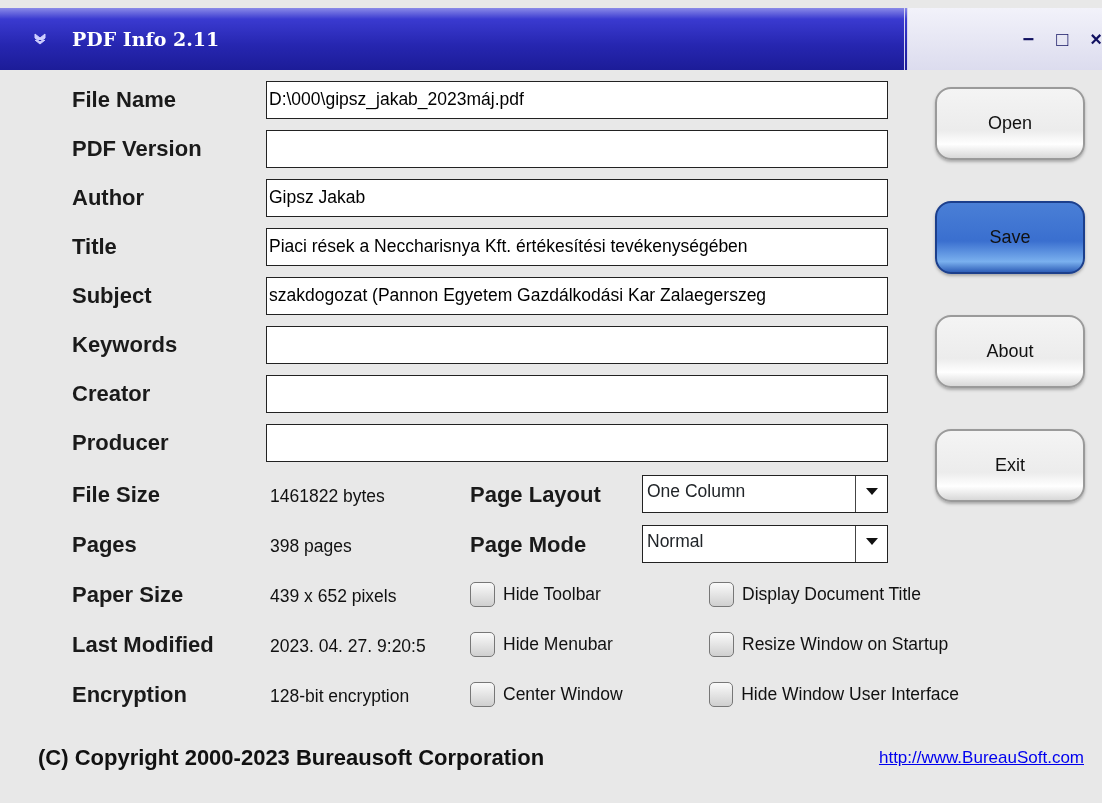 Image resolution: width=1102 pixels, height=803 pixels. I want to click on field-label: File Name, so click(124, 100).